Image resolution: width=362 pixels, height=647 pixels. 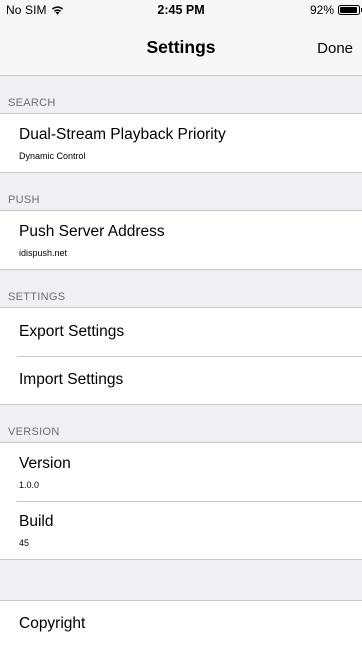 I want to click on cell-title: Import Settings, so click(x=71, y=379).